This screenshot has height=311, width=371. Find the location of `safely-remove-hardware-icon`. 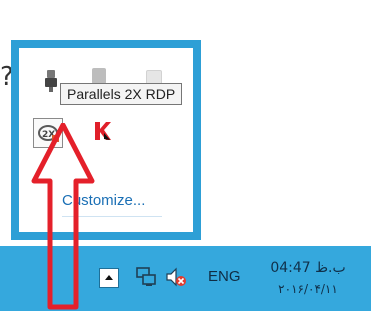

safely-remove-hardware-icon is located at coordinates (51, 81).